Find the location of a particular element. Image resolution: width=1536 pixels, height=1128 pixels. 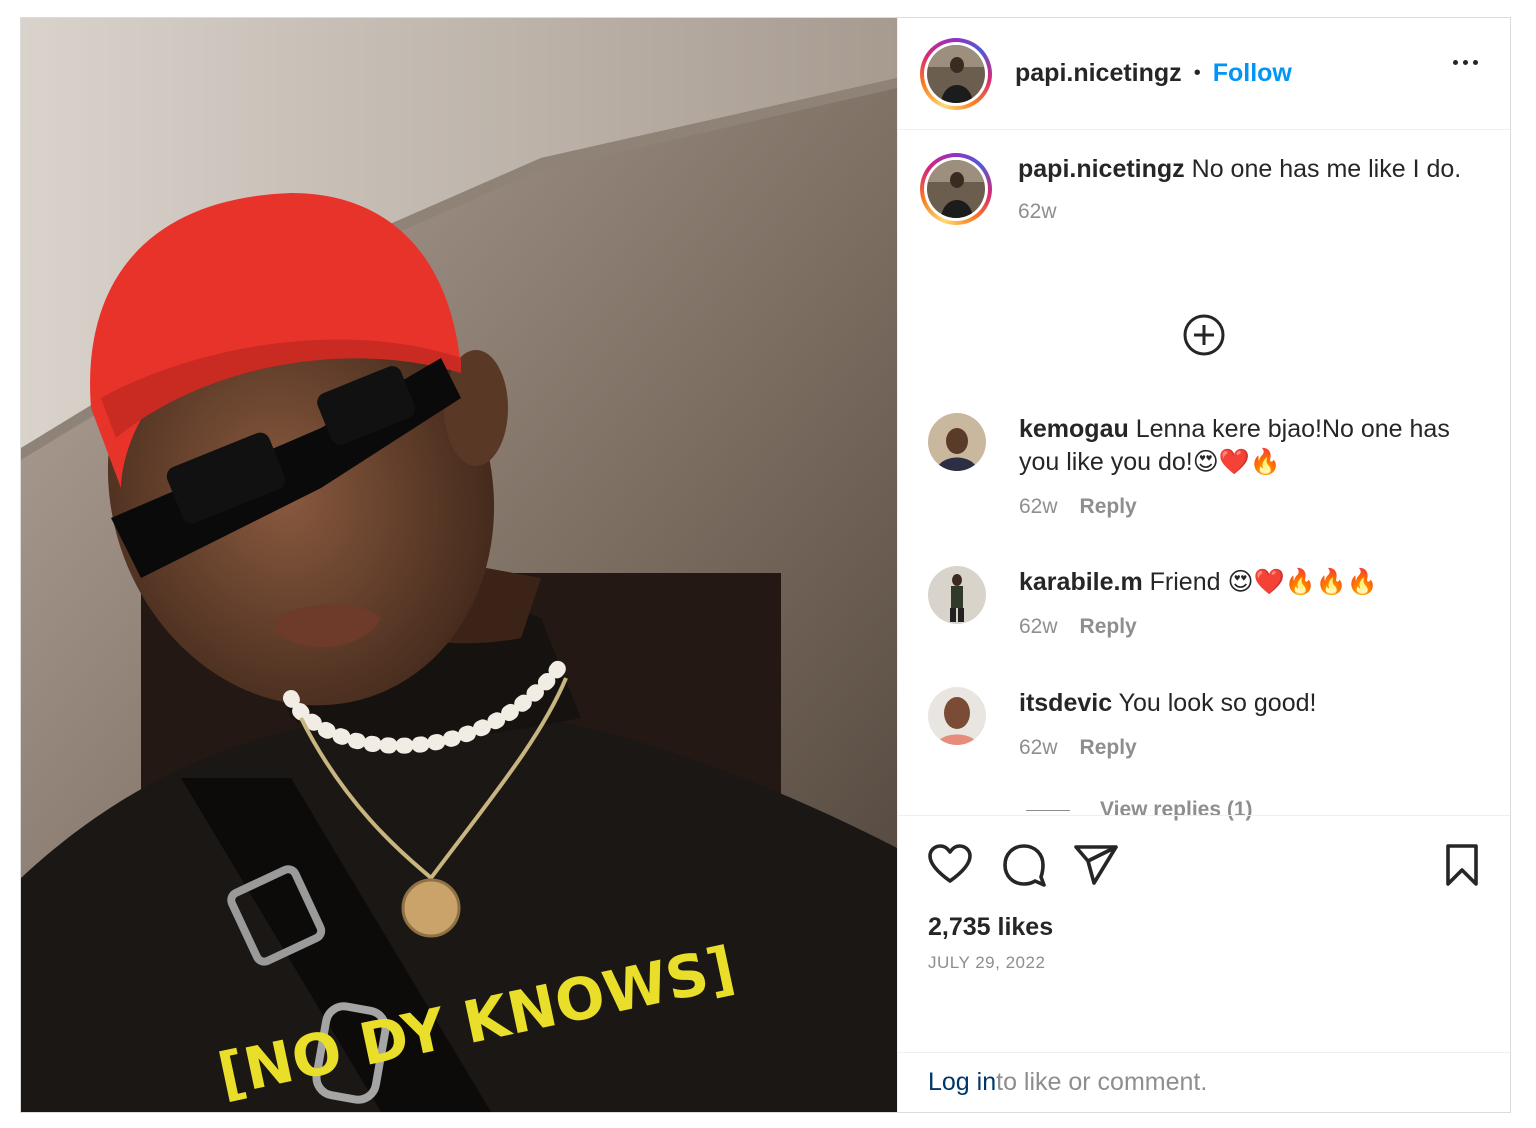

likes-count: 2,735 likes is located at coordinates (990, 927).